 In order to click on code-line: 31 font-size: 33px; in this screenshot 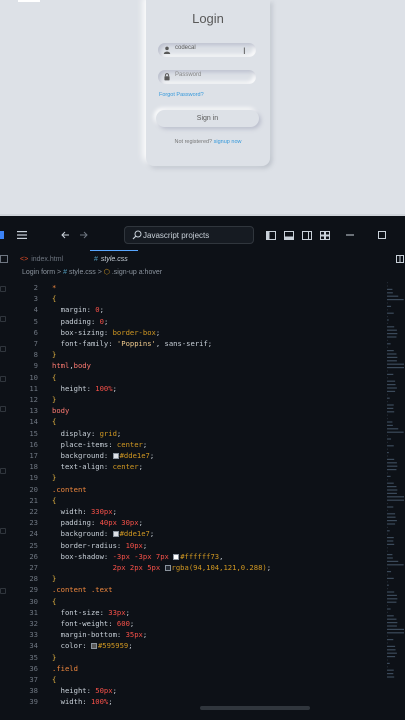, I will do `click(190, 612)`.